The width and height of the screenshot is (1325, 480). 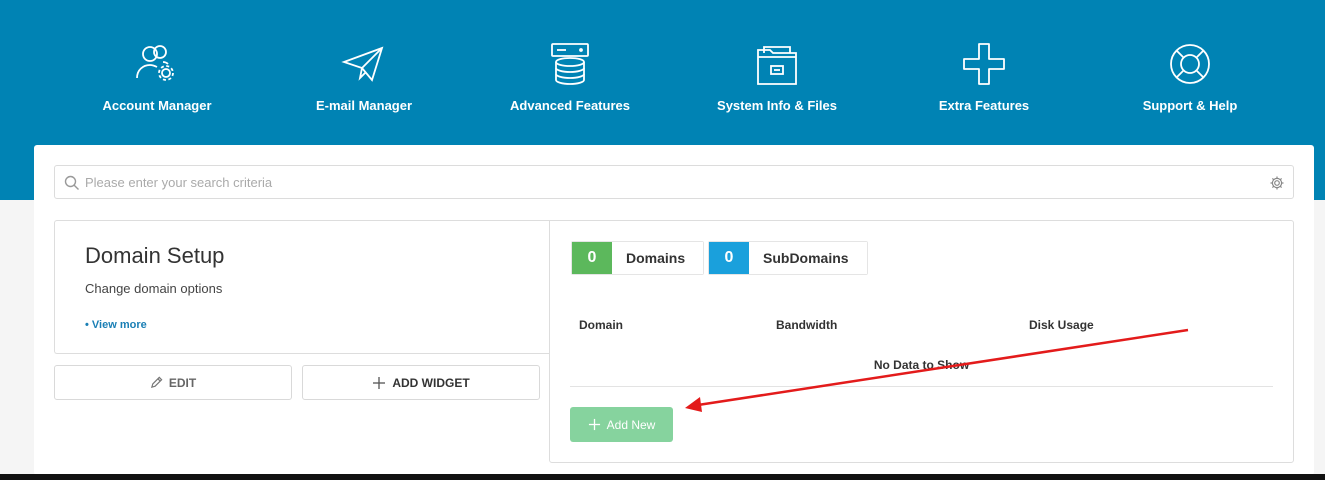 What do you see at coordinates (71, 182) in the screenshot?
I see `search-icon` at bounding box center [71, 182].